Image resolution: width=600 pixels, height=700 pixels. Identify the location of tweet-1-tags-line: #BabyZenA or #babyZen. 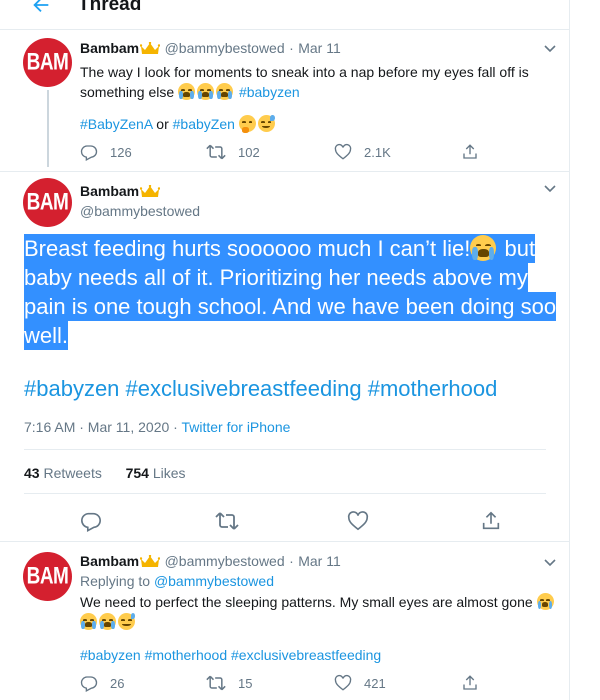
(320, 124).